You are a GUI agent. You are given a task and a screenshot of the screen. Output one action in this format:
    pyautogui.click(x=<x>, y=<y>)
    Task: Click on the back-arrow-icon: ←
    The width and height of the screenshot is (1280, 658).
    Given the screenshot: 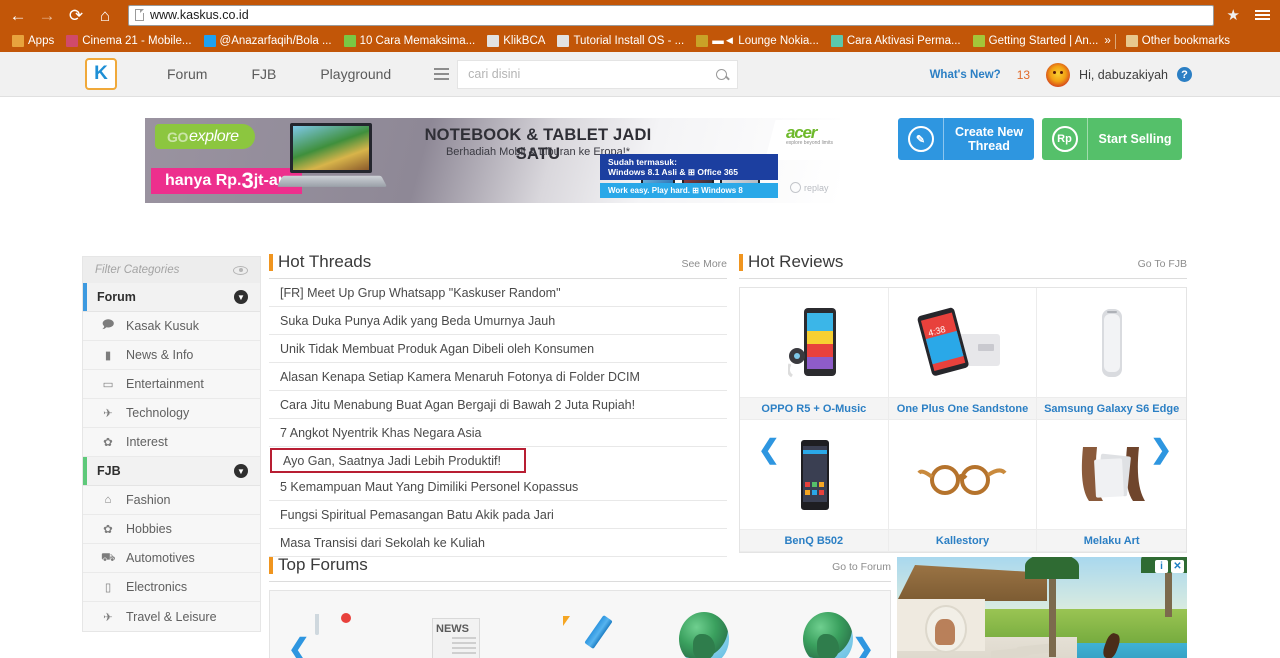 What is the action you would take?
    pyautogui.click(x=18, y=15)
    